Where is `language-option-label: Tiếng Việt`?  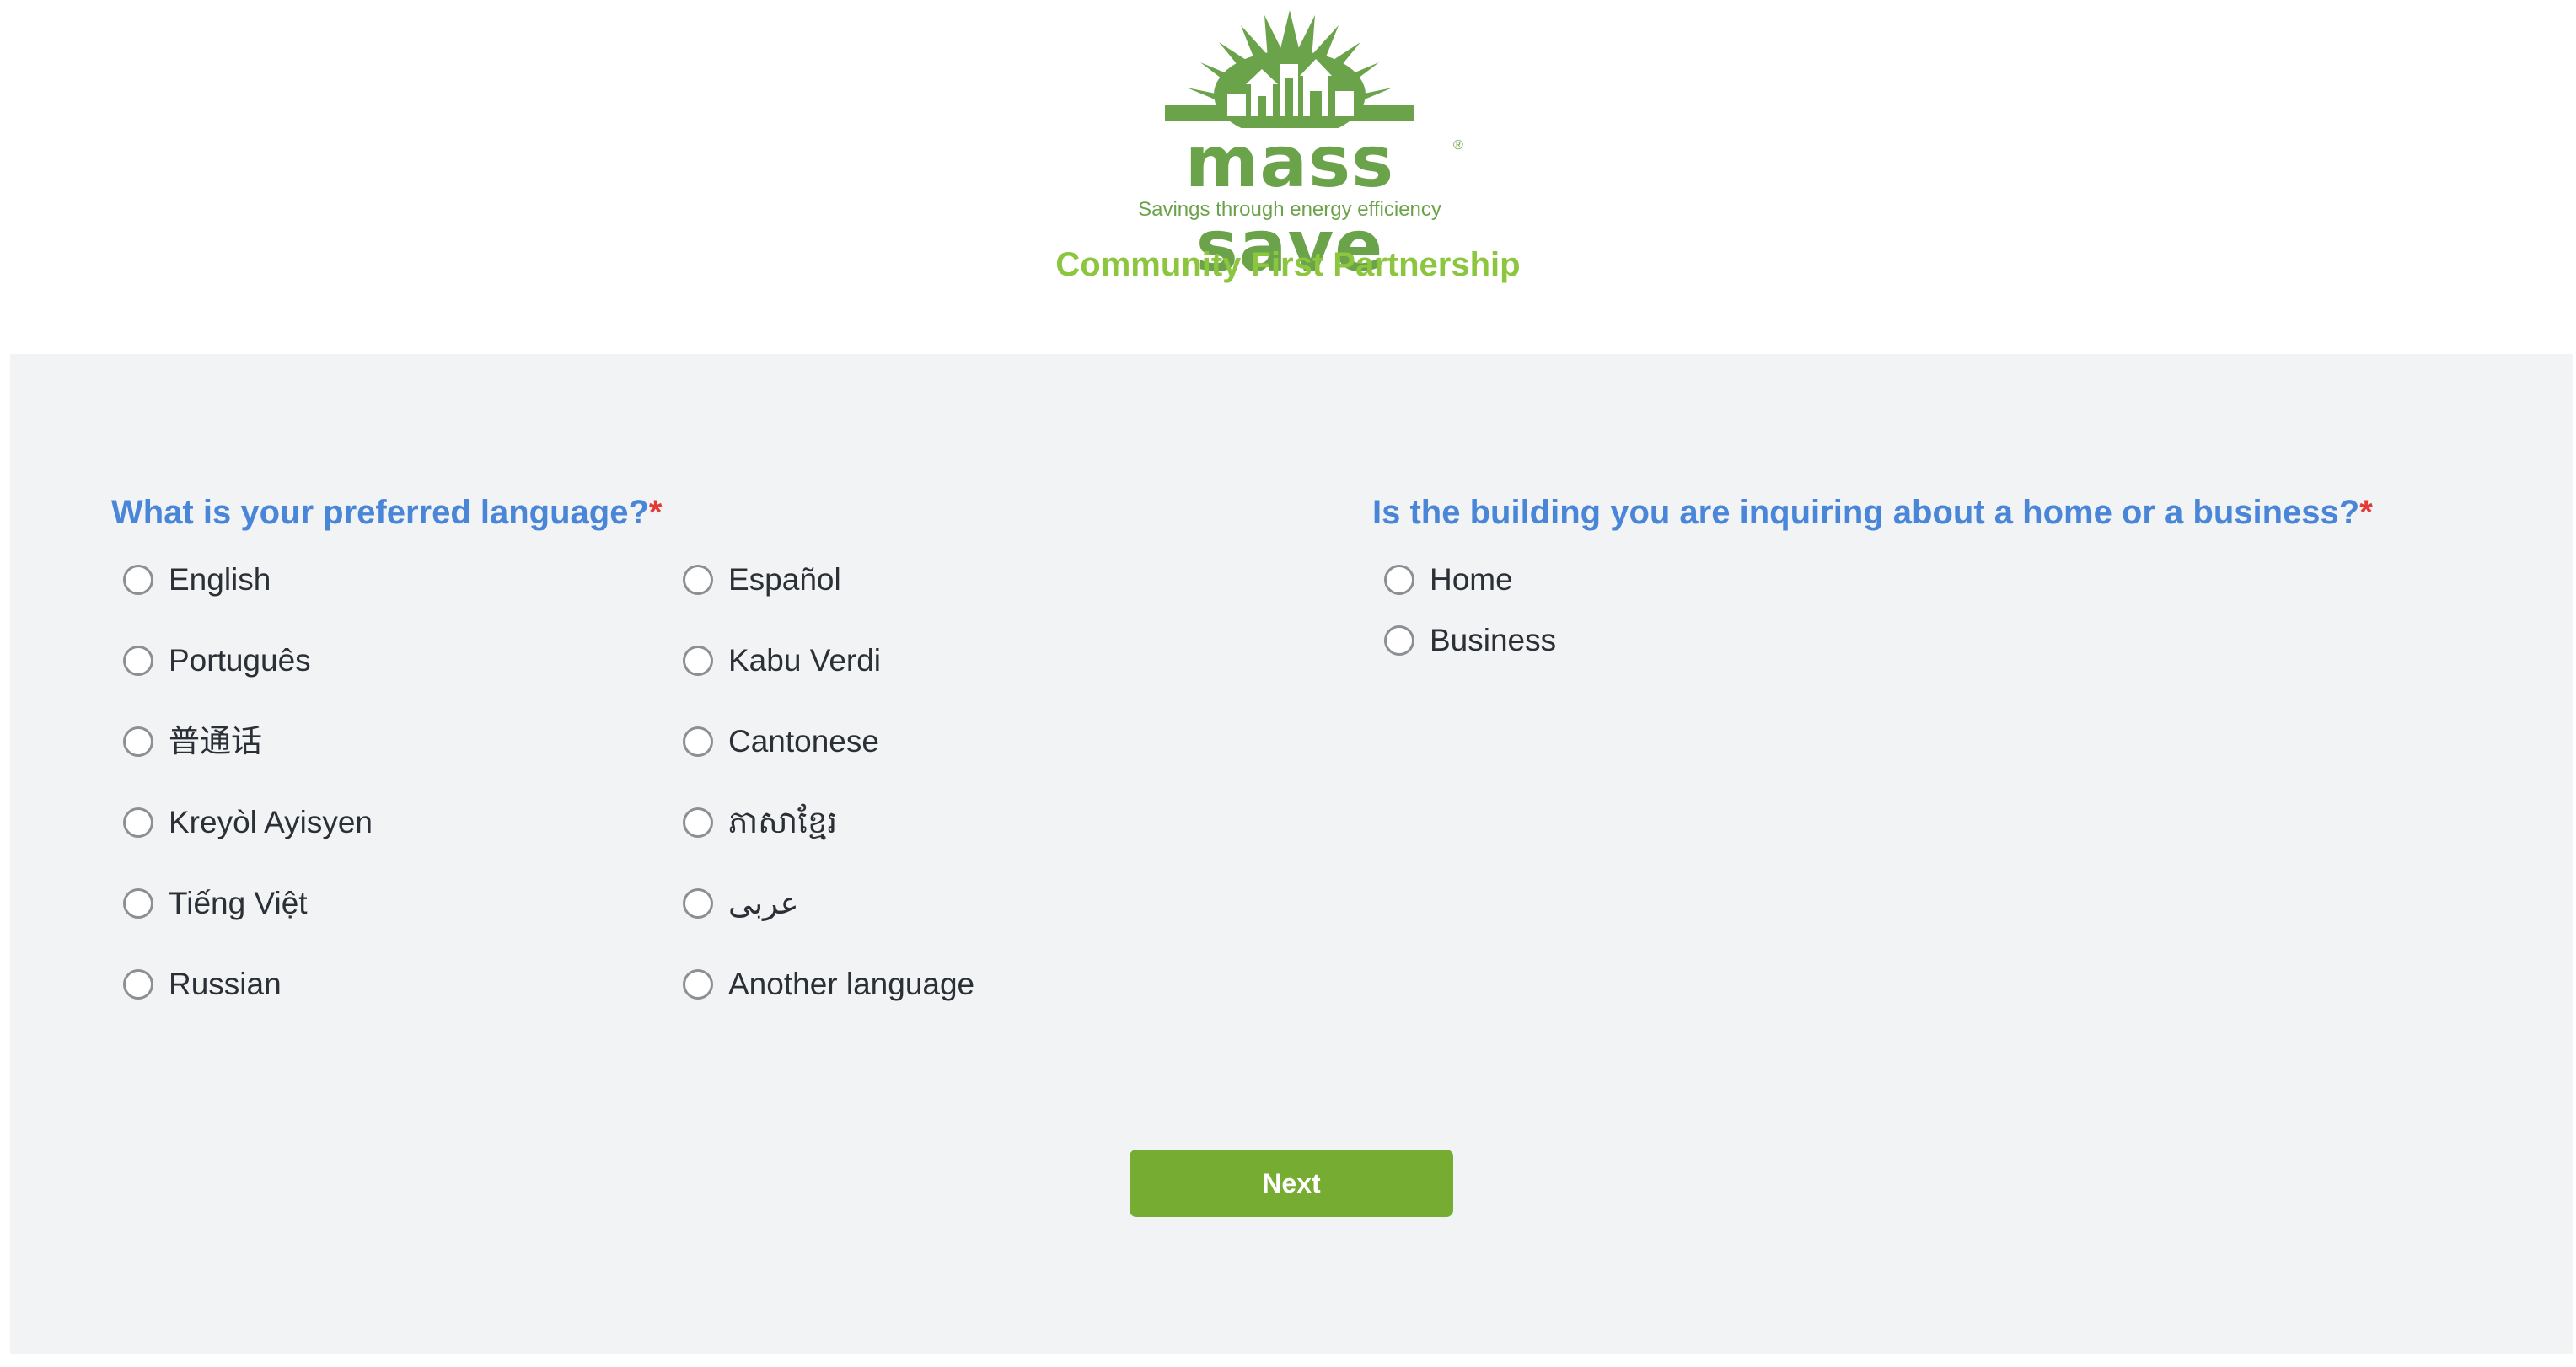
language-option-label: Tiếng Việt is located at coordinates (238, 903).